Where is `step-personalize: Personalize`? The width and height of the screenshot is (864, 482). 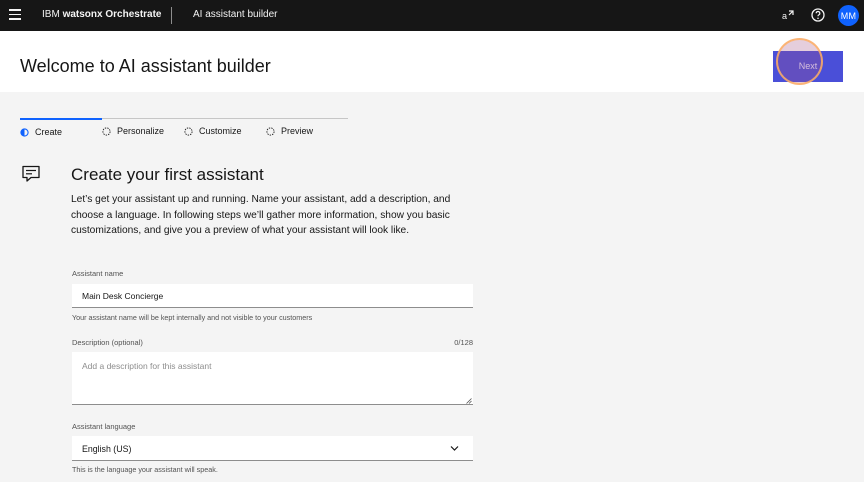
step-personalize: Personalize is located at coordinates (143, 128).